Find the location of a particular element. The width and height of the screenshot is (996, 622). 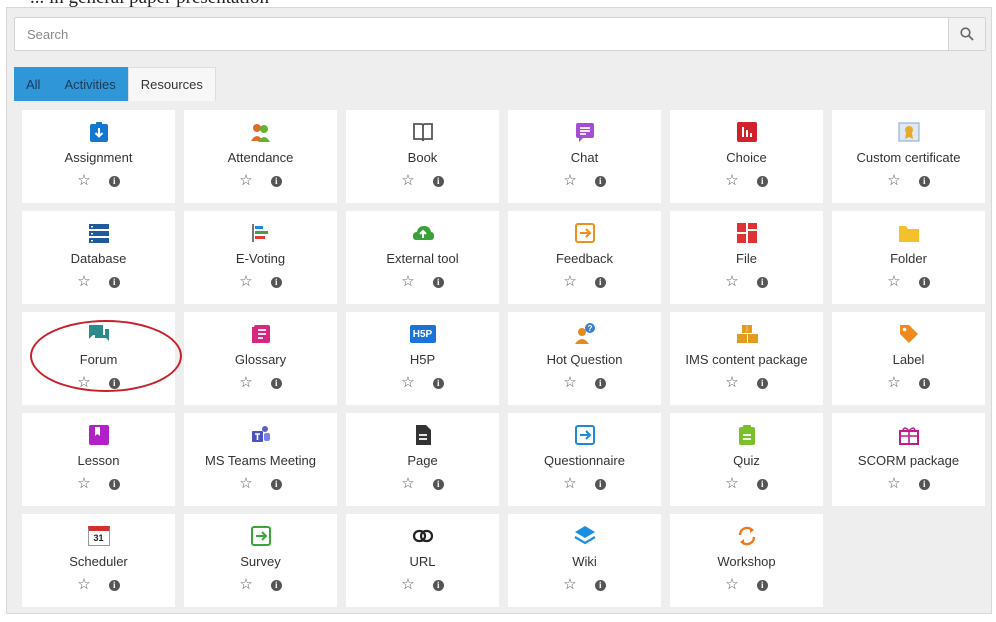

page-icon is located at coordinates (423, 435).